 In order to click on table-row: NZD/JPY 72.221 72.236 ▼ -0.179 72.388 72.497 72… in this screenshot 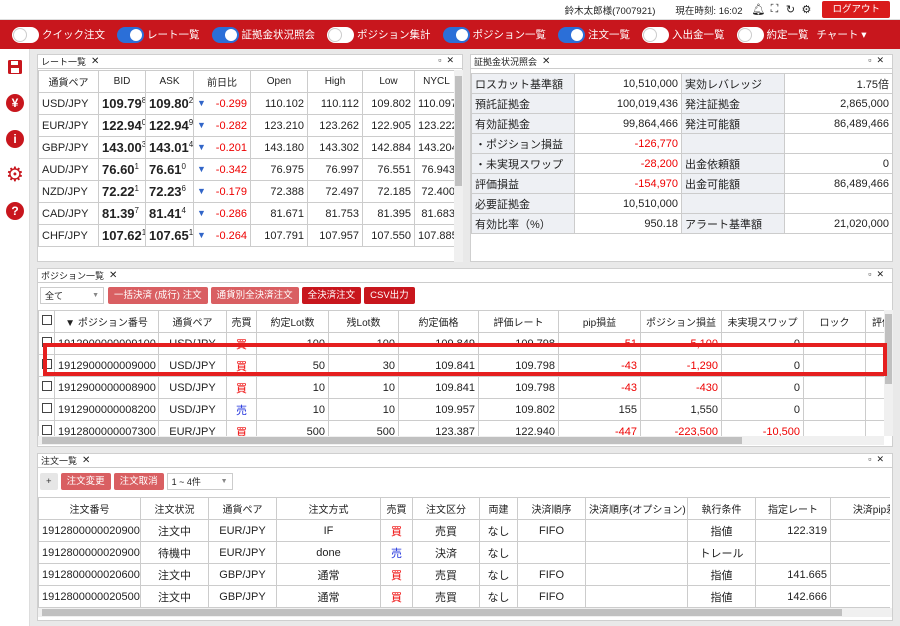, I will do `click(246, 191)`.